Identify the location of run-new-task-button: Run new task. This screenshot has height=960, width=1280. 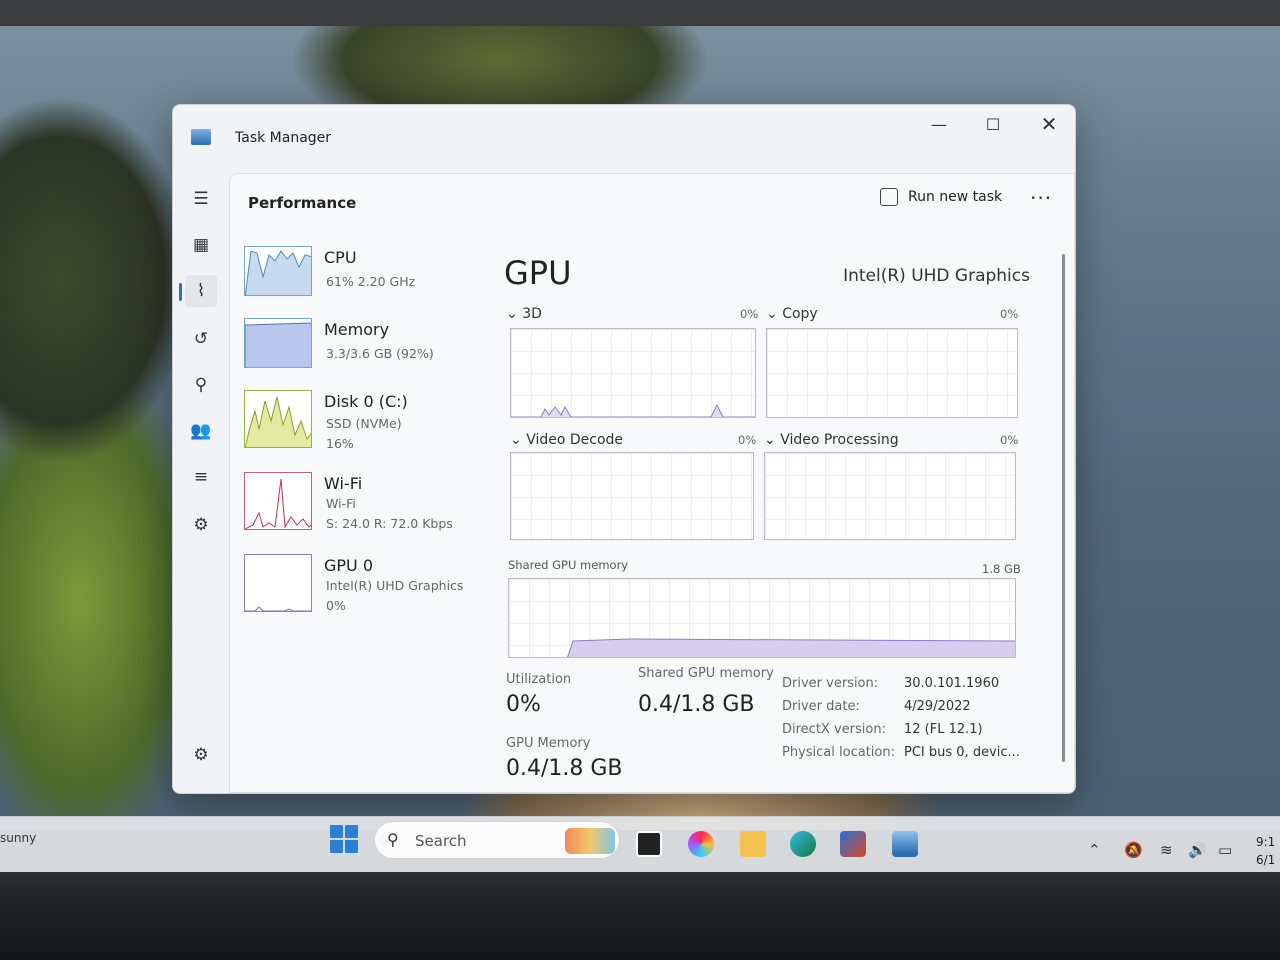
(941, 197).